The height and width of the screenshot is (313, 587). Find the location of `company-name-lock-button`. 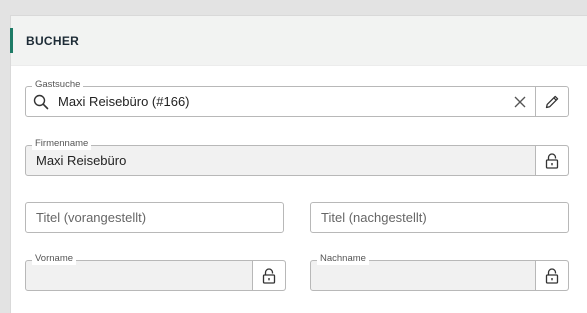

company-name-lock-button is located at coordinates (551, 160).